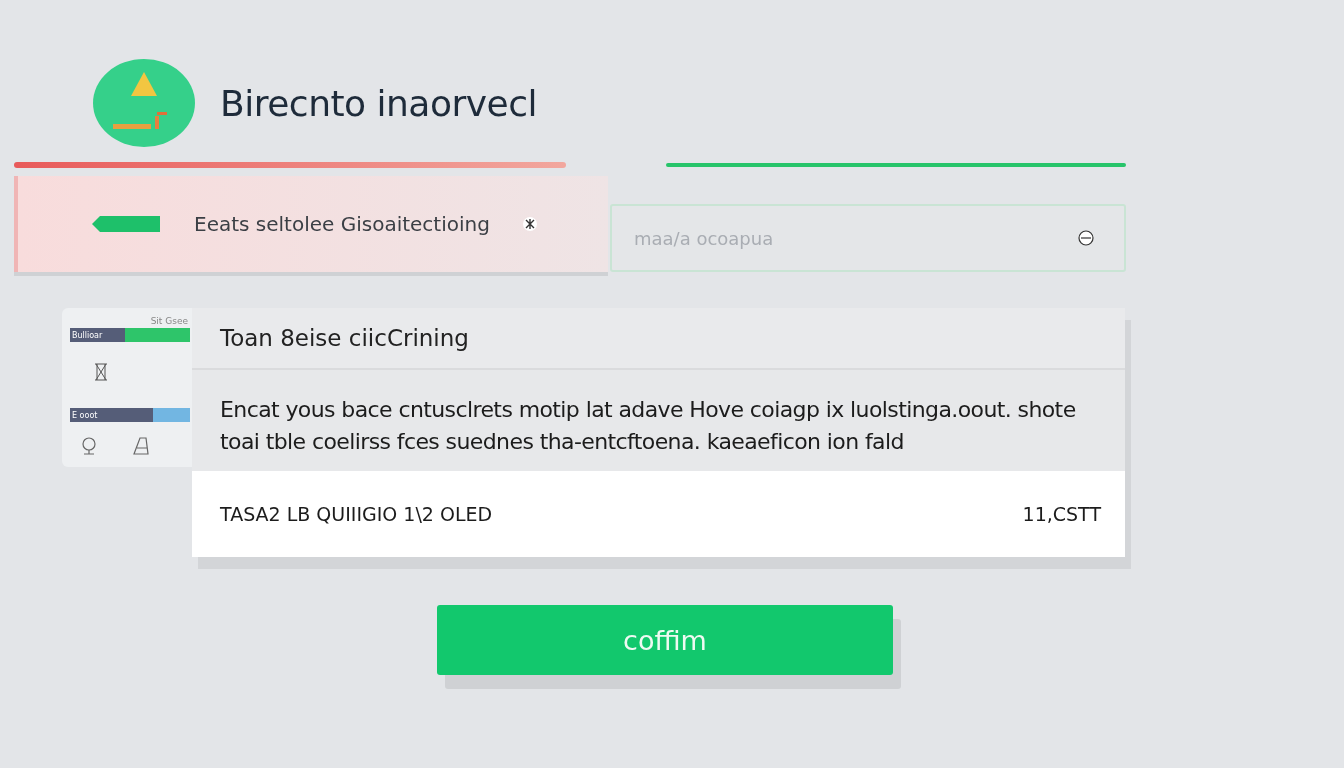  What do you see at coordinates (144, 103) in the screenshot?
I see `logo-icon` at bounding box center [144, 103].